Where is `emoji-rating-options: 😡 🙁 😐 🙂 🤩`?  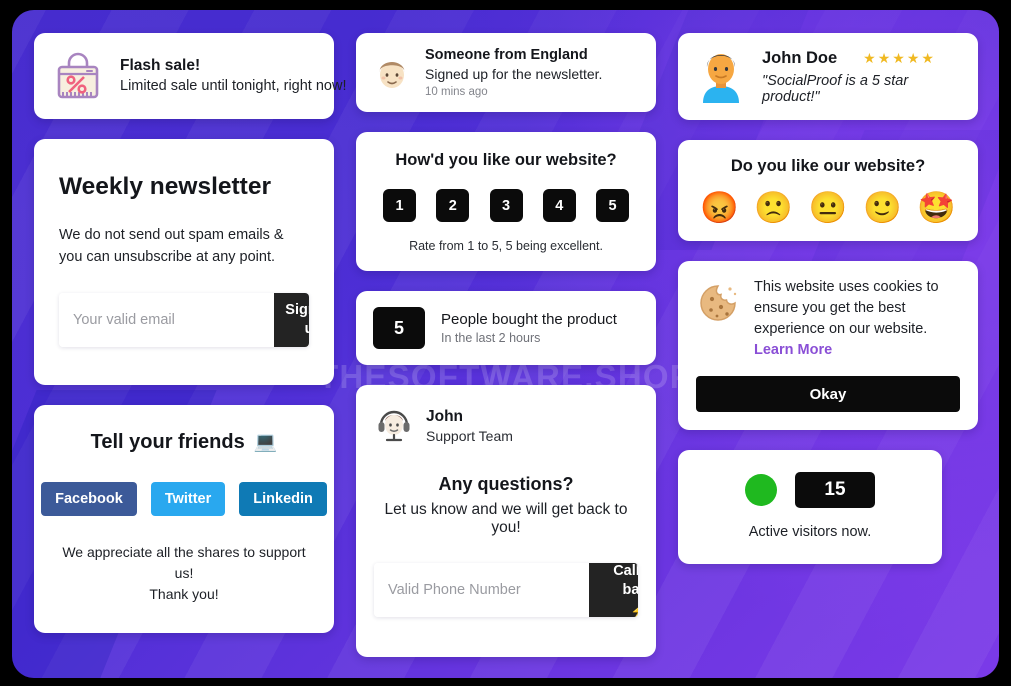
emoji-rating-options: 😡 🙁 😐 🙂 🤩 is located at coordinates (828, 207).